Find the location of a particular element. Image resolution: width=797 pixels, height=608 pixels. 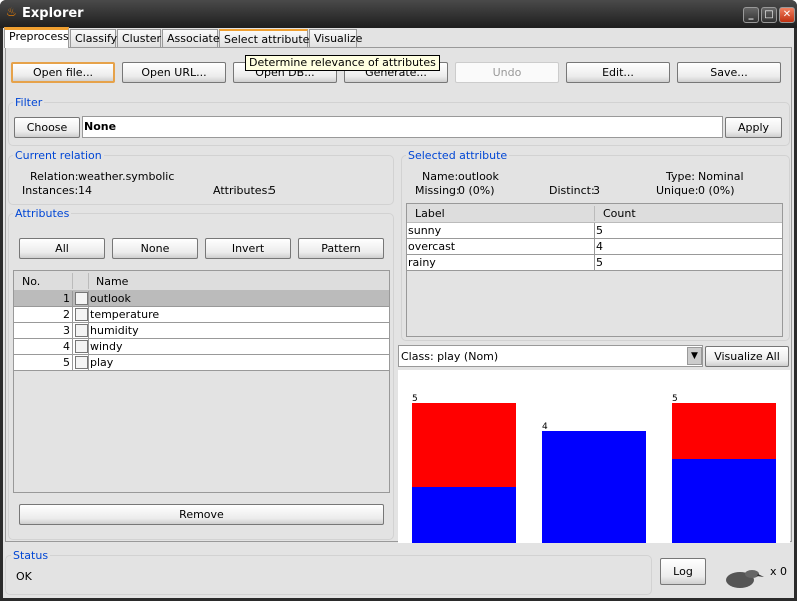

status-text: OK is located at coordinates (24, 576).